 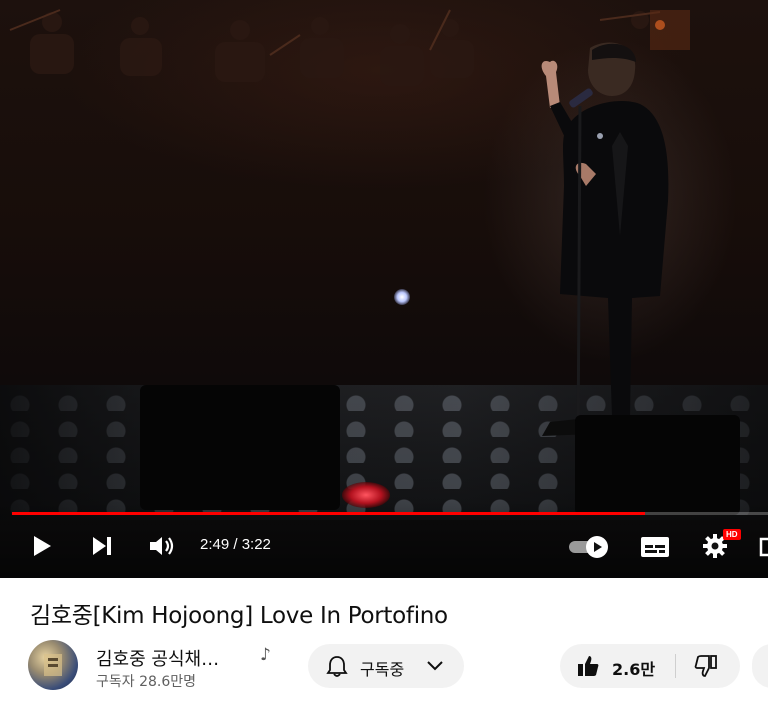 I want to click on music-note-icon: ♪, so click(x=265, y=655).